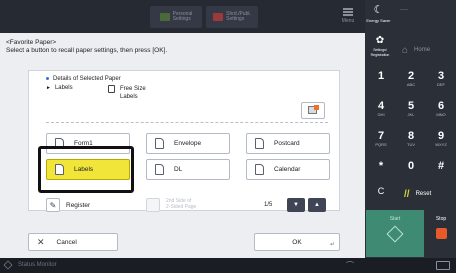 The width and height of the screenshot is (456, 273). What do you see at coordinates (41, 241) in the screenshot?
I see `close-icon: ✕` at bounding box center [41, 241].